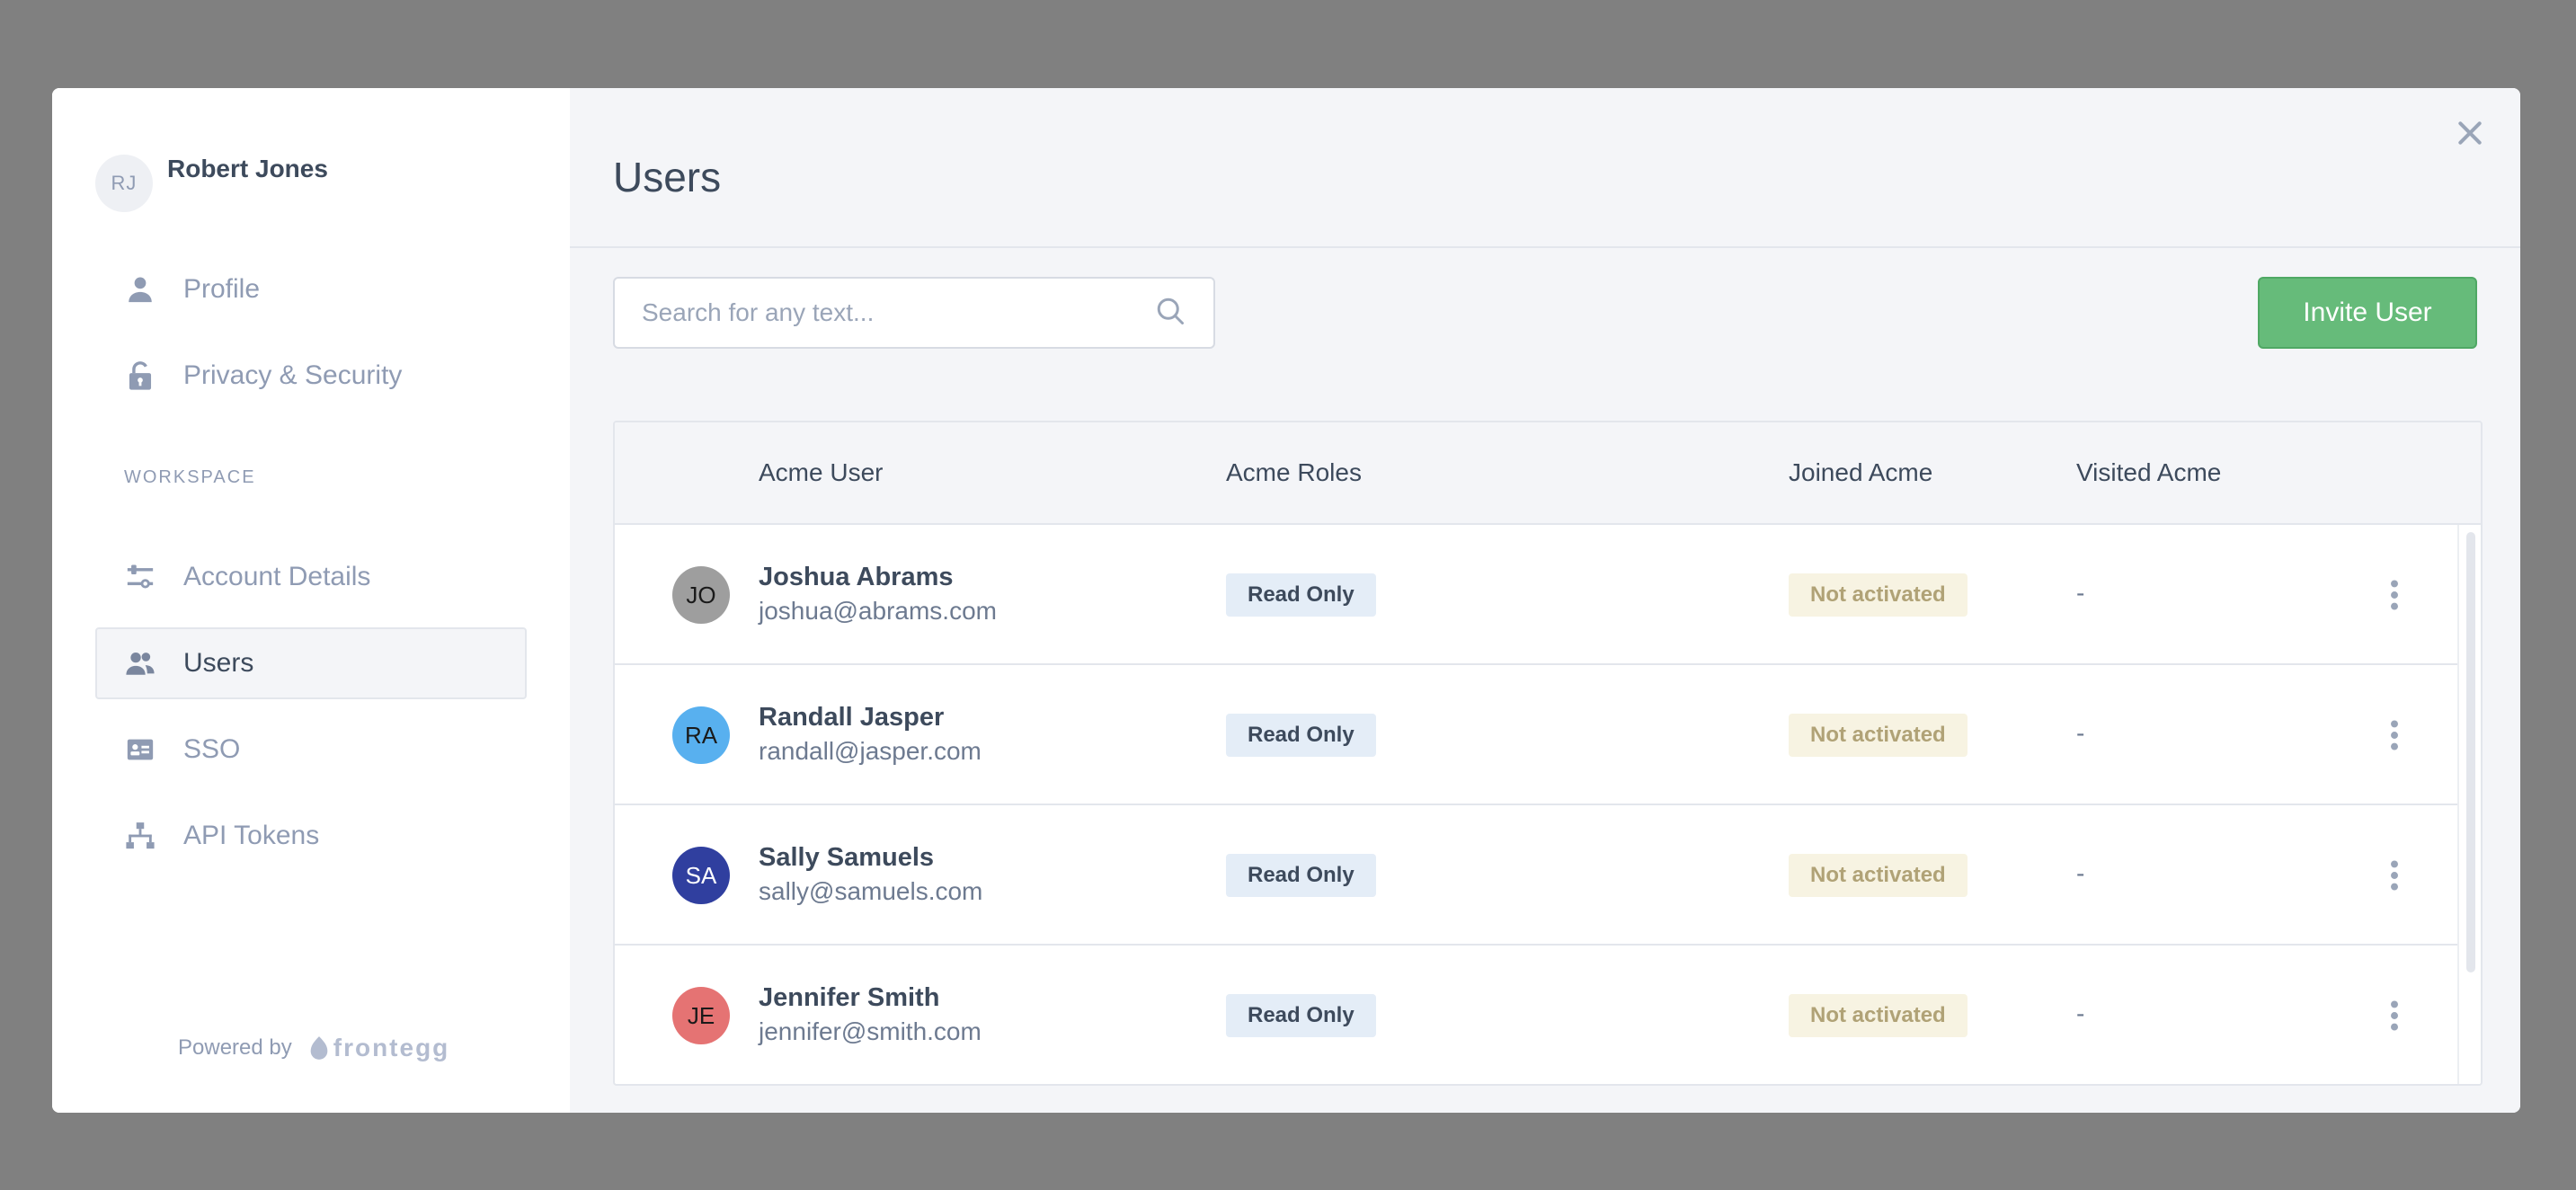  Describe the element at coordinates (391, 1047) in the screenshot. I see `brand-name: frontegg` at that location.